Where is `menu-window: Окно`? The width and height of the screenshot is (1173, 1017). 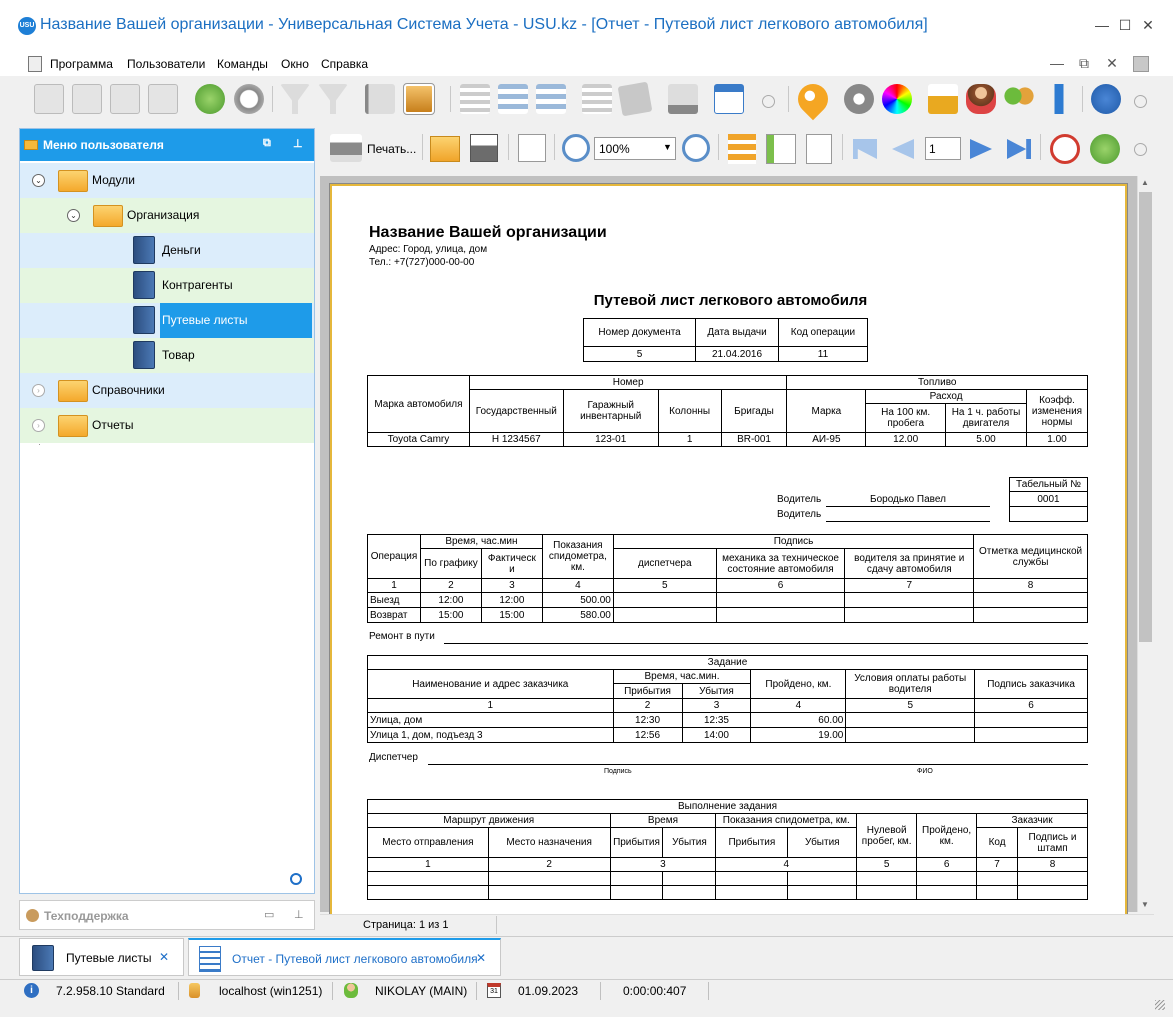 menu-window: Окно is located at coordinates (295, 64).